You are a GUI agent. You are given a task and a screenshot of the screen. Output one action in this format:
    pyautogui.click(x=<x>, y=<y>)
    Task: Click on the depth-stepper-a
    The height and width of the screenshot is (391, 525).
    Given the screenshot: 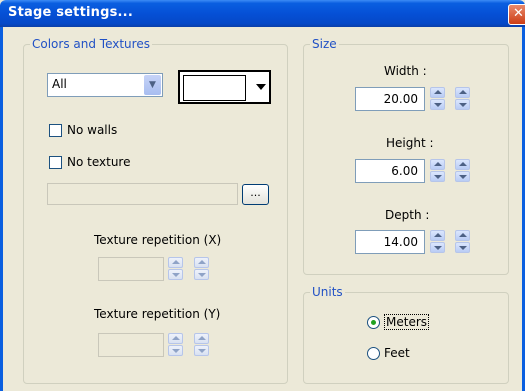 What is the action you would take?
    pyautogui.click(x=437, y=241)
    